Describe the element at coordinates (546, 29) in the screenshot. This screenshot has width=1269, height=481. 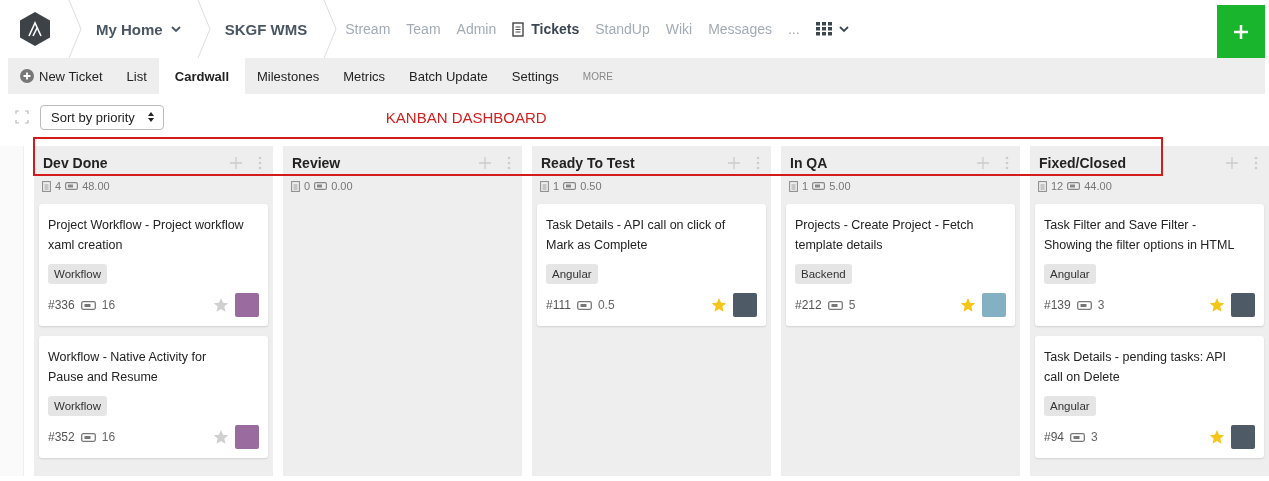
I see `nav-link: Tickets` at that location.